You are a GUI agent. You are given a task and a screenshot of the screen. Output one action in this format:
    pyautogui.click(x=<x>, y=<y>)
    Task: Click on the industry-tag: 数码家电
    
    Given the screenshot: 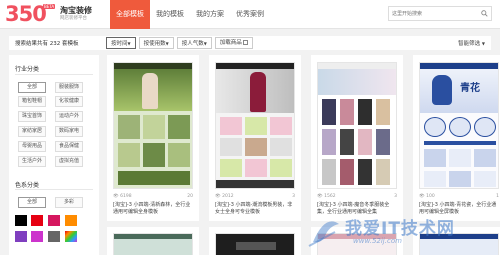 What is the action you would take?
    pyautogui.click(x=69, y=131)
    